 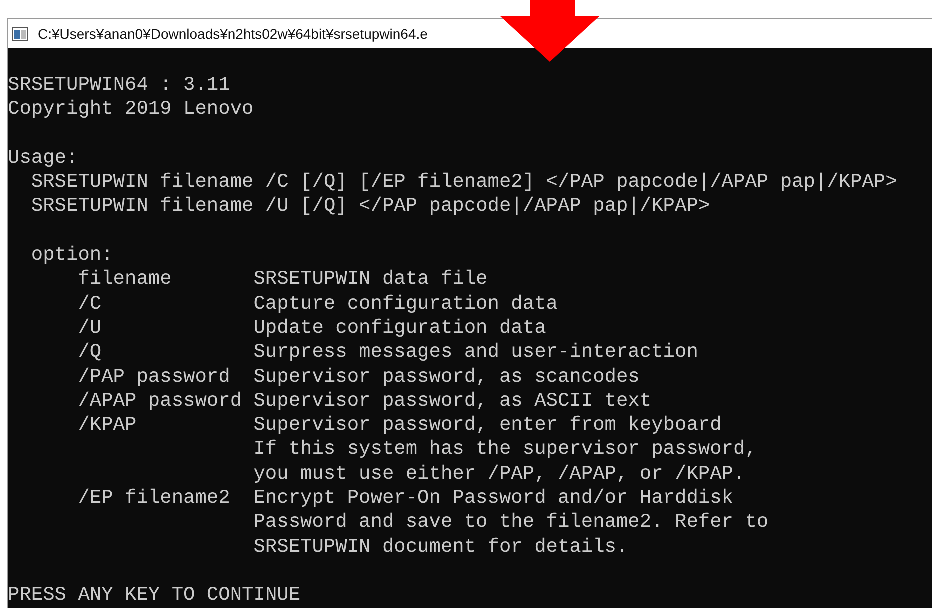 What do you see at coordinates (453, 401) in the screenshot?
I see `option-description: Supervisor password, as ASCII text` at bounding box center [453, 401].